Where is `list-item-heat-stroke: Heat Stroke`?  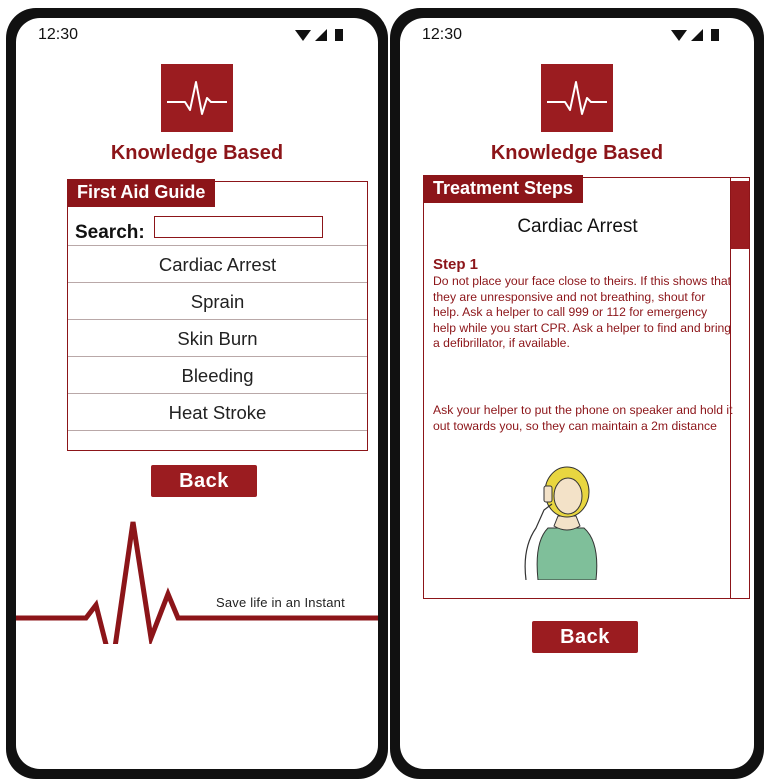 list-item-heat-stroke: Heat Stroke is located at coordinates (217, 412).